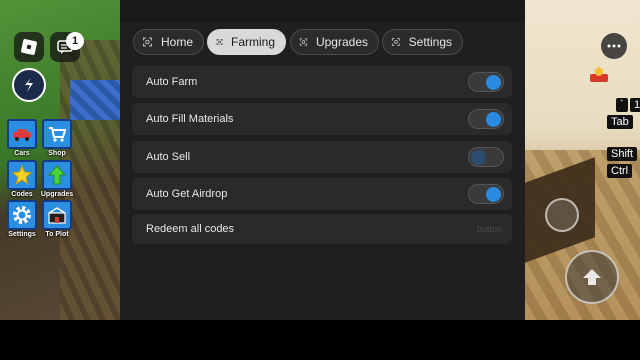  I want to click on option-label: Redeem all codes, so click(190, 229).